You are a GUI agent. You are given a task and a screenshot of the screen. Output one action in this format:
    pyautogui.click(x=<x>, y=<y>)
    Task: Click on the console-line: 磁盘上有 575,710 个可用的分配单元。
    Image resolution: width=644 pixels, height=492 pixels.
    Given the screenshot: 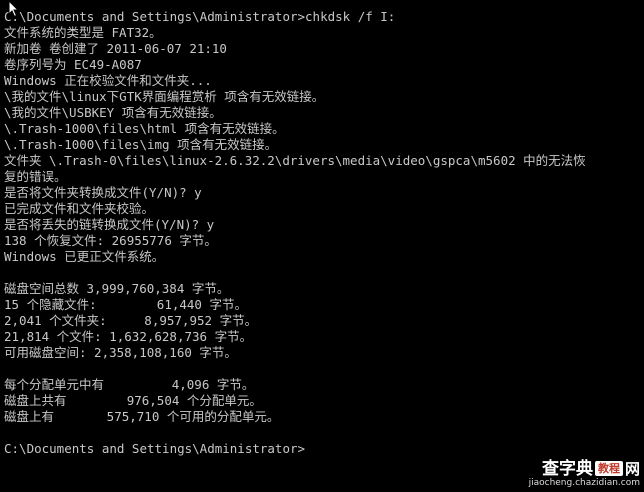 What is the action you would take?
    pyautogui.click(x=142, y=416)
    